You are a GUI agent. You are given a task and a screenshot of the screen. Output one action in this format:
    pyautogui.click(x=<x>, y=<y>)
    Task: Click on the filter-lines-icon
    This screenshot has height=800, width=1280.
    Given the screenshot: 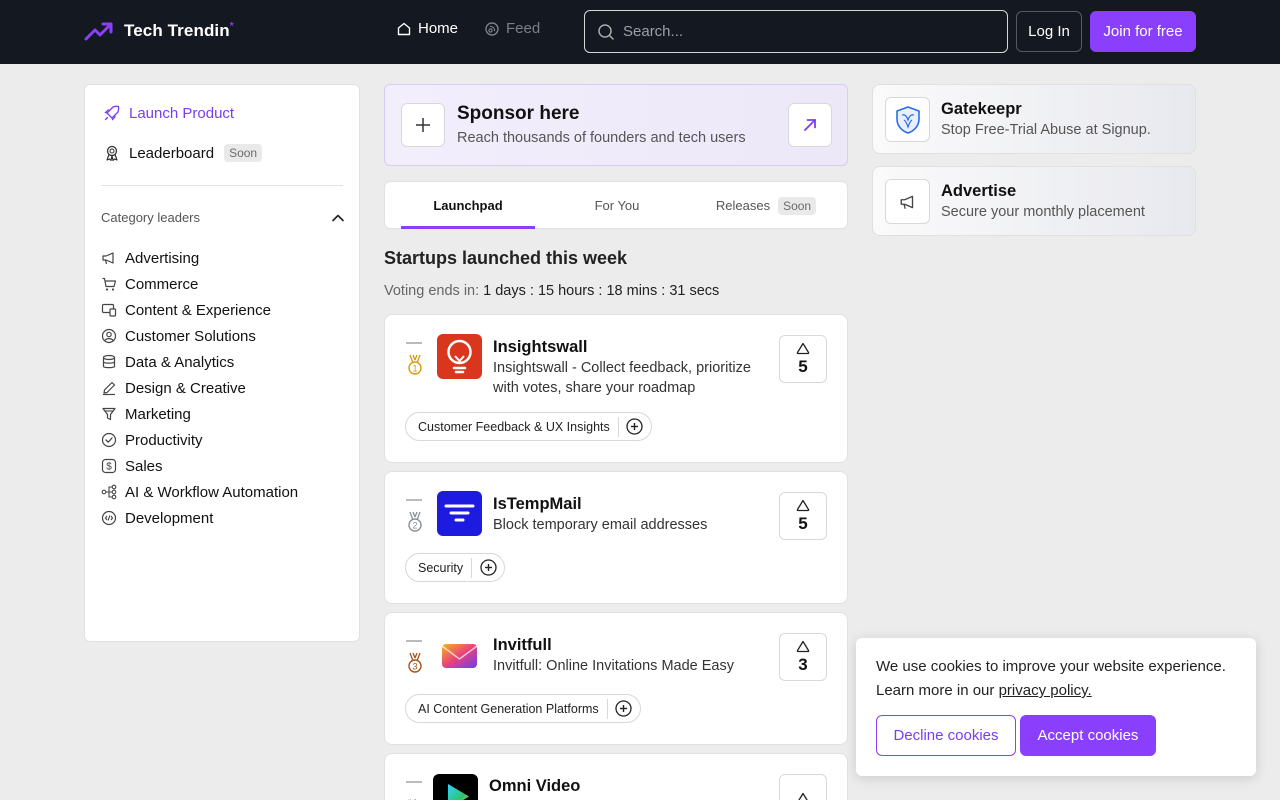 What is the action you would take?
    pyautogui.click(x=459, y=513)
    